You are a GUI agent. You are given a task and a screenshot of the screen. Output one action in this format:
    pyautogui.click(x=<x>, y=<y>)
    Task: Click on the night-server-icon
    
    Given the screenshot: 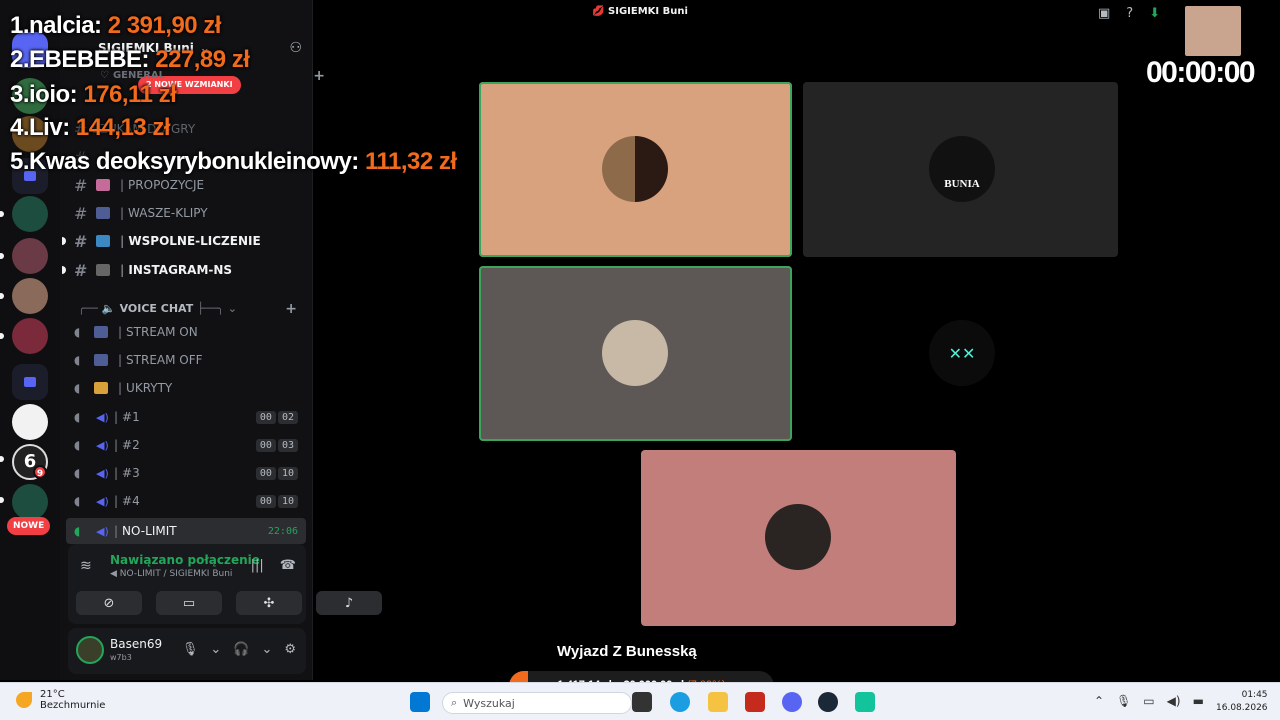 What is the action you would take?
    pyautogui.click(x=30, y=214)
    